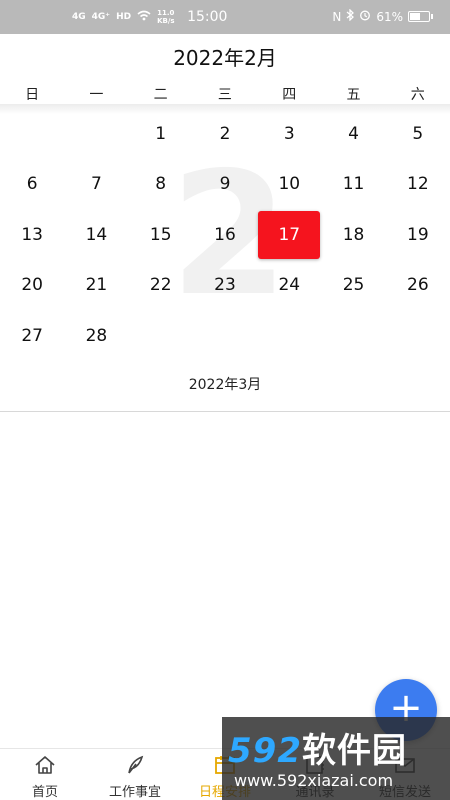  What do you see at coordinates (166, 17) in the screenshot?
I see `network-speed: 11.0 KB/s` at bounding box center [166, 17].